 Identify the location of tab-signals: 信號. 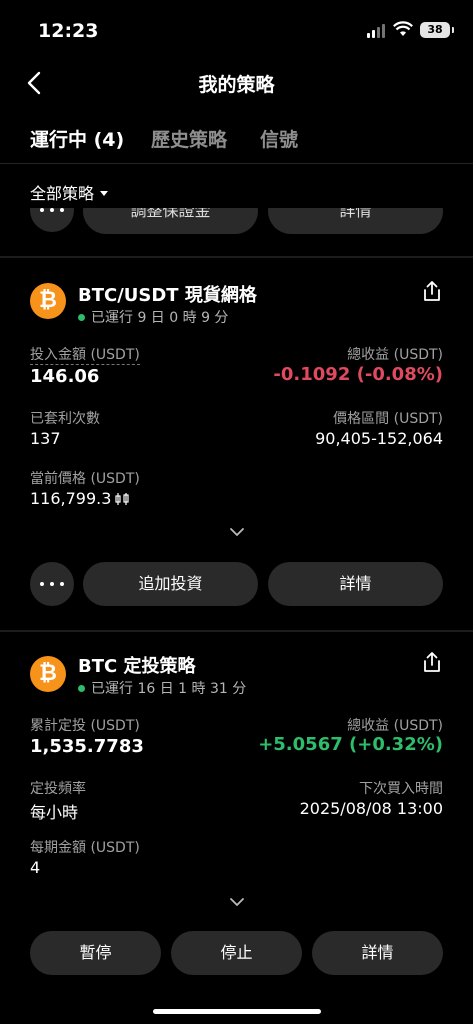
(279, 138).